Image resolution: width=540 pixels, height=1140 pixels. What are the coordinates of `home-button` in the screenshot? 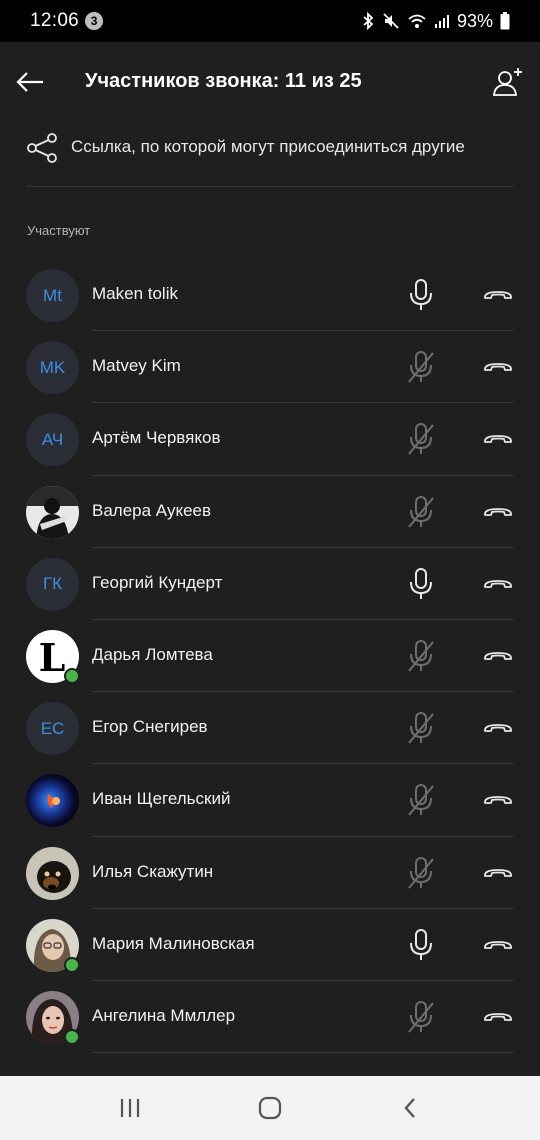 It's located at (270, 1108).